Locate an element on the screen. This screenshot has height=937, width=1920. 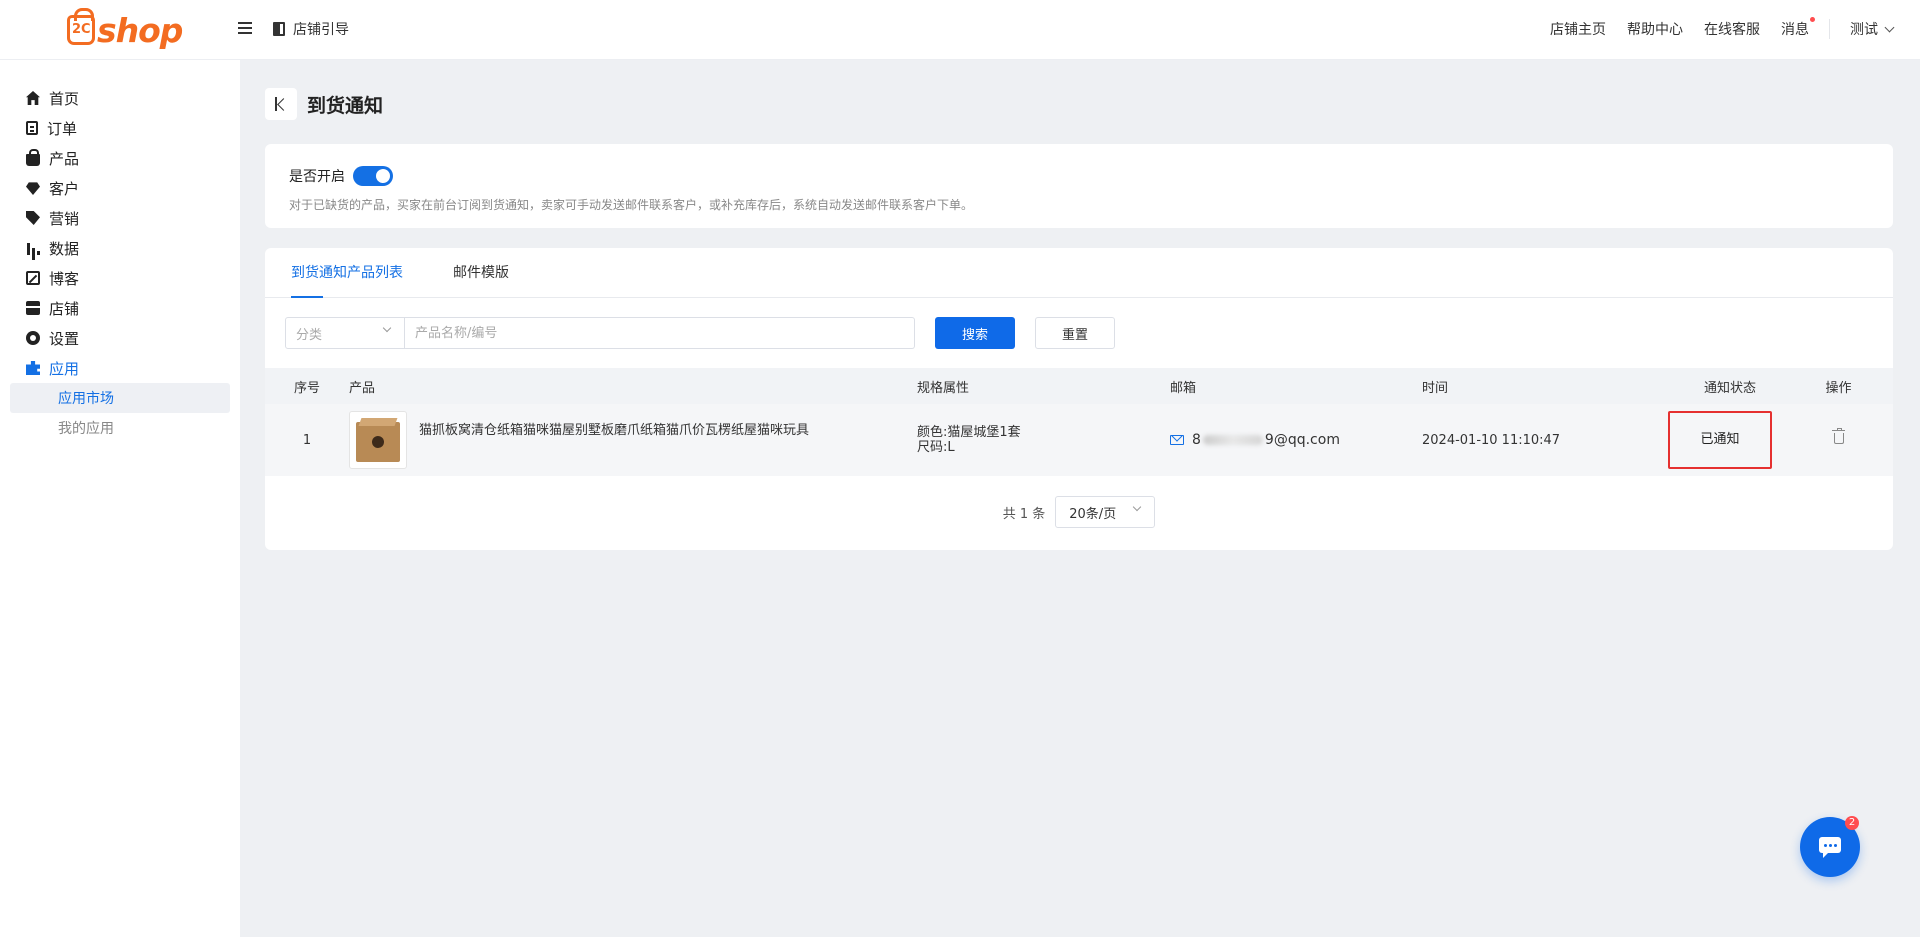
email-cell: 8 9@qq.com is located at coordinates (1296, 440).